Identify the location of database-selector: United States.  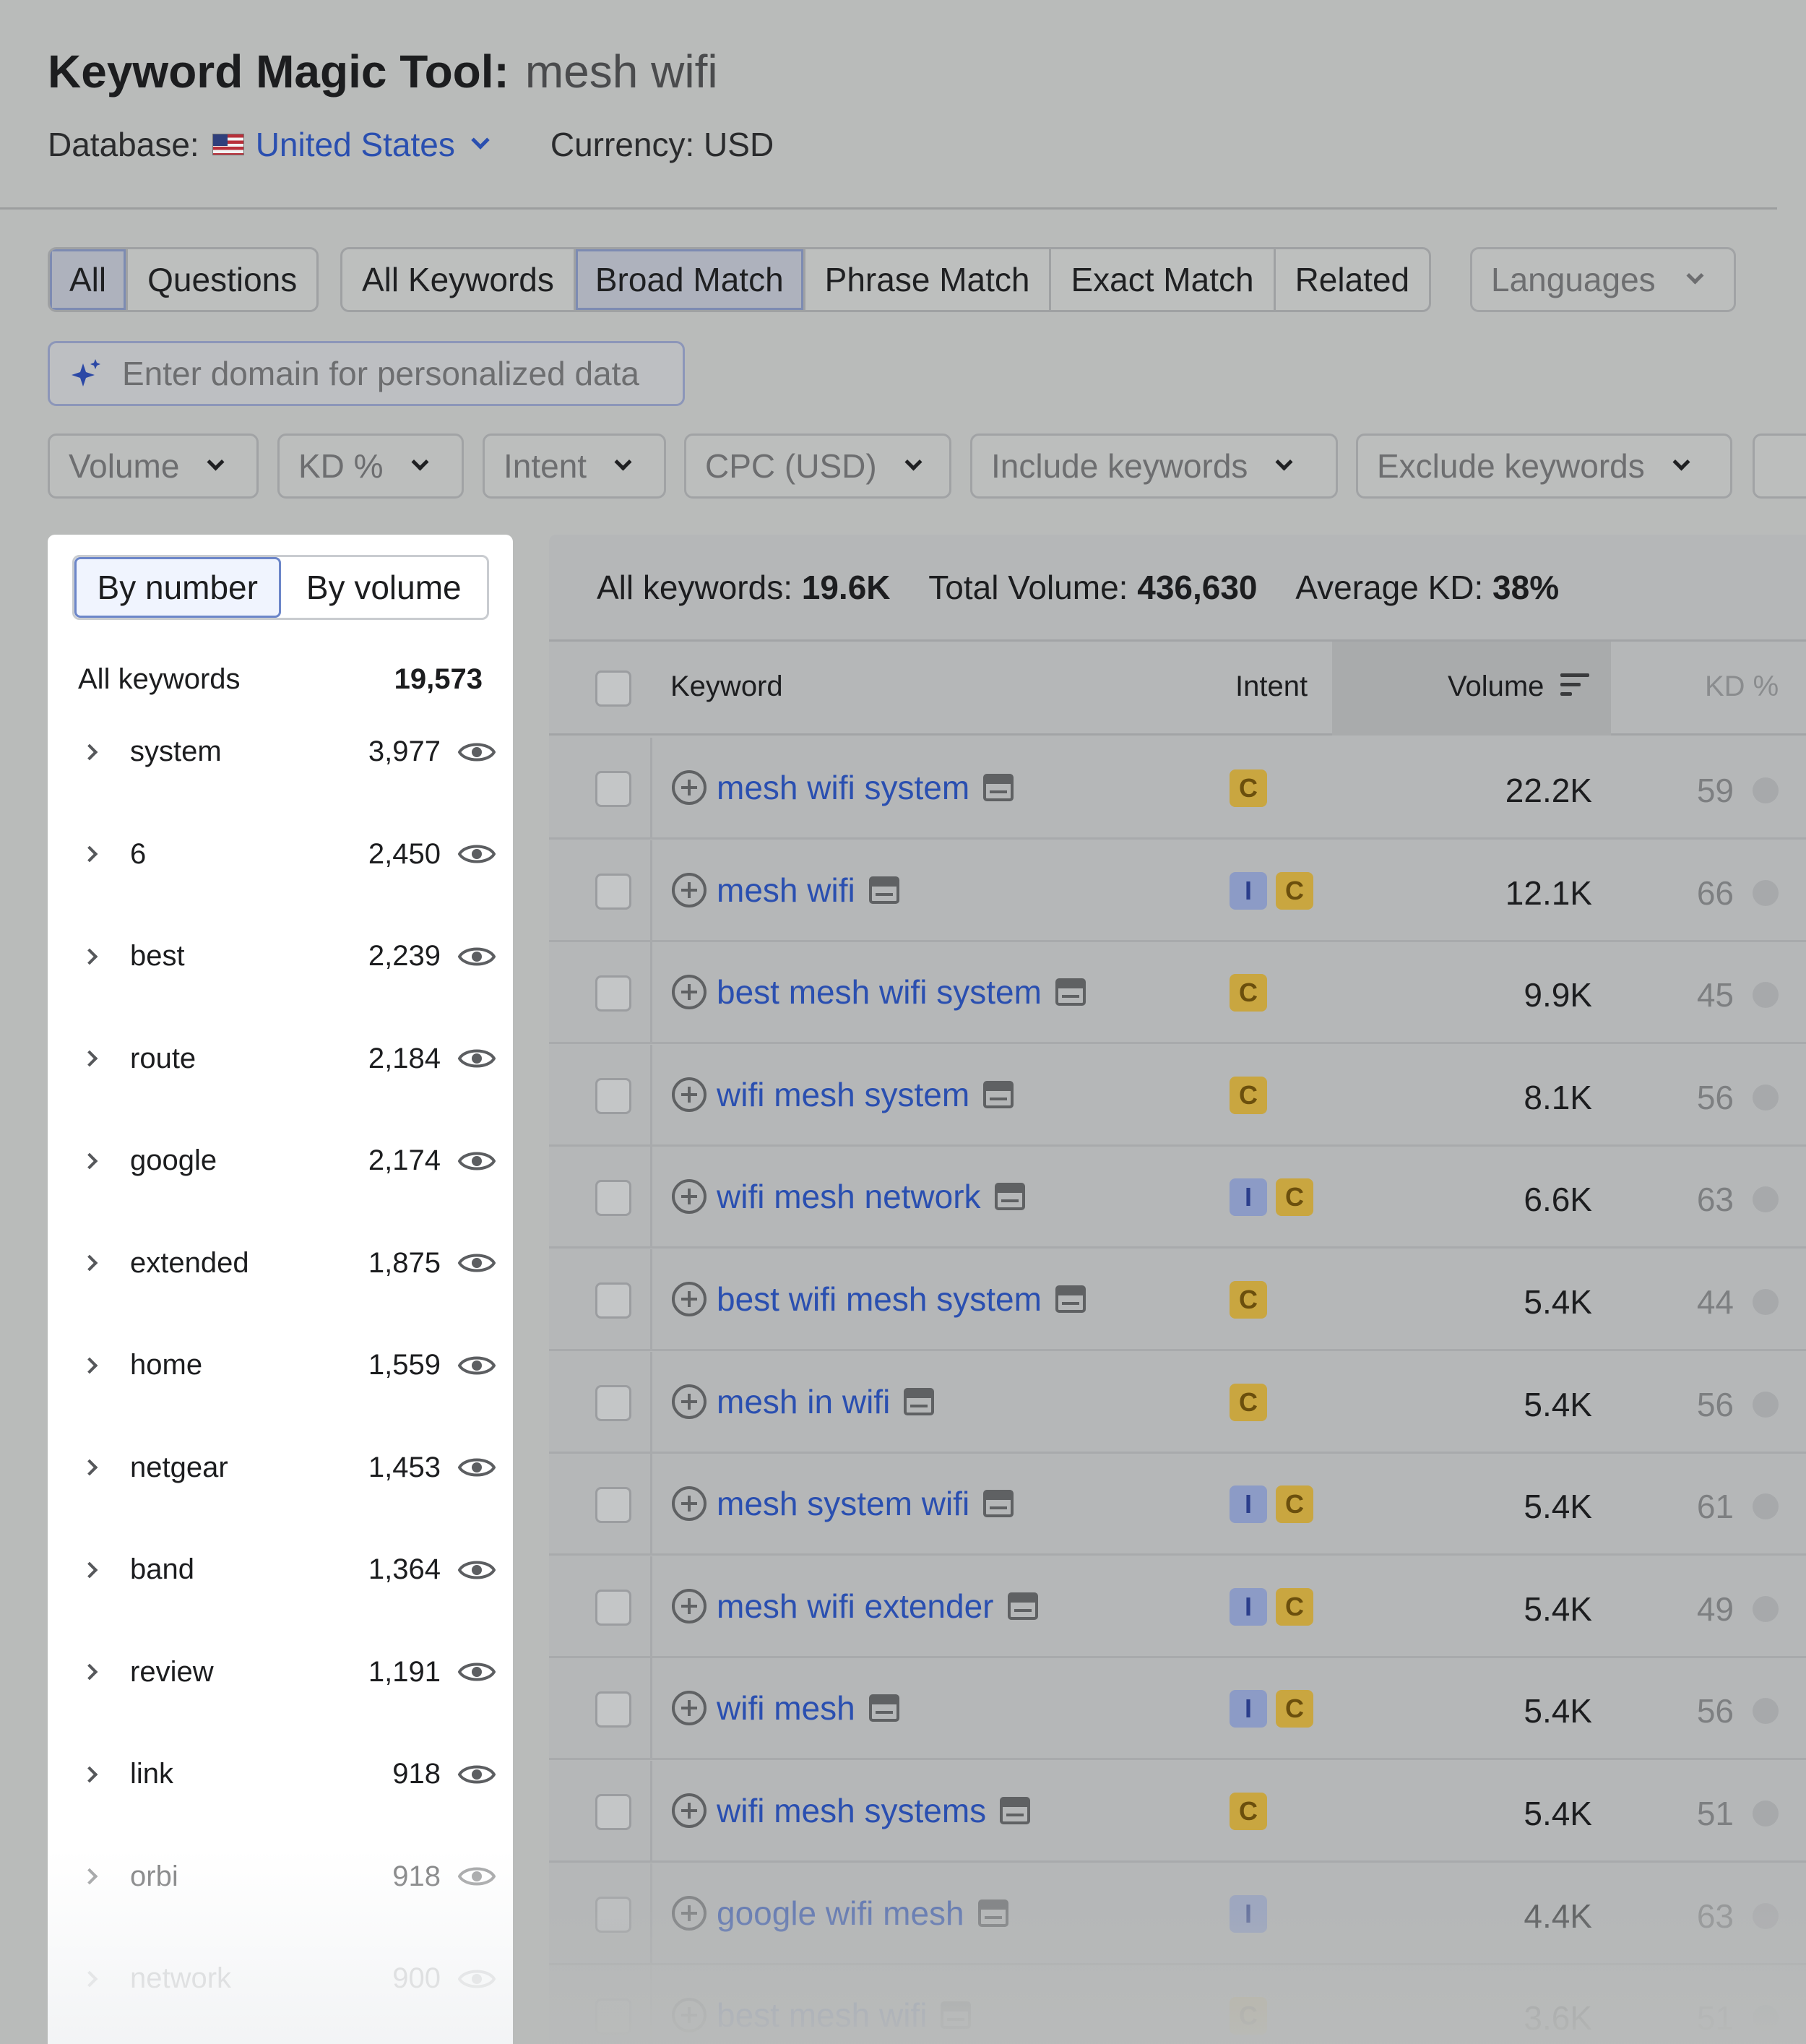
(355, 144).